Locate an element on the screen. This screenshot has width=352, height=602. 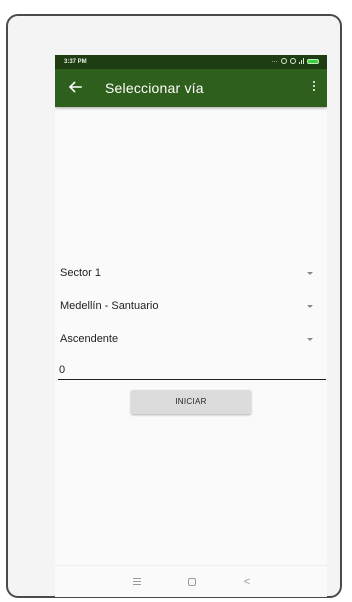
wifi-icon is located at coordinates (293, 61).